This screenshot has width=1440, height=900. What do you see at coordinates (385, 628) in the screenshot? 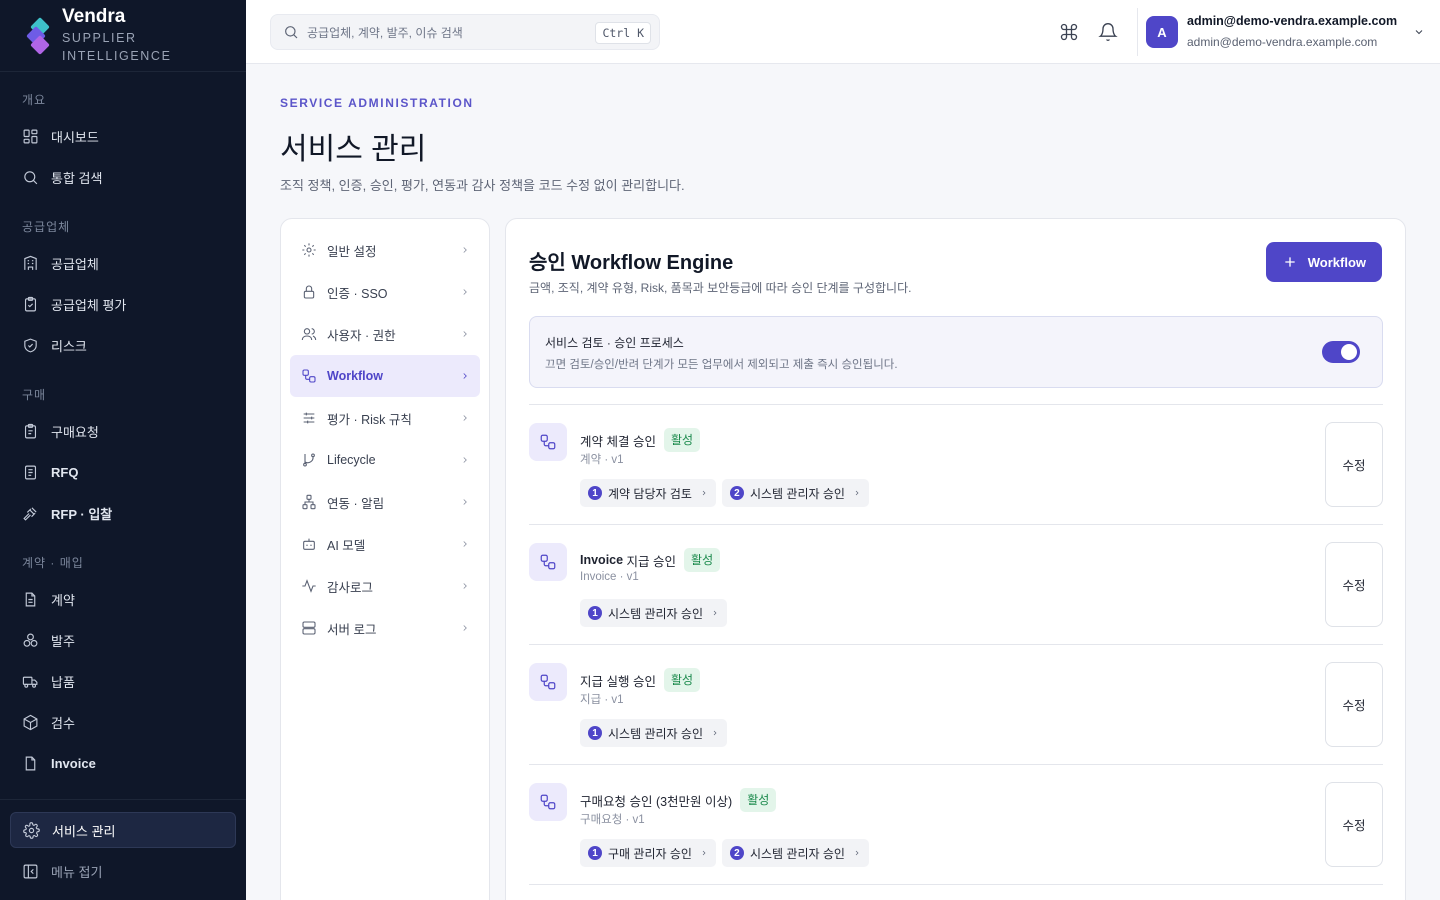
I see `settings-nav-server-log: 서버 로그` at bounding box center [385, 628].